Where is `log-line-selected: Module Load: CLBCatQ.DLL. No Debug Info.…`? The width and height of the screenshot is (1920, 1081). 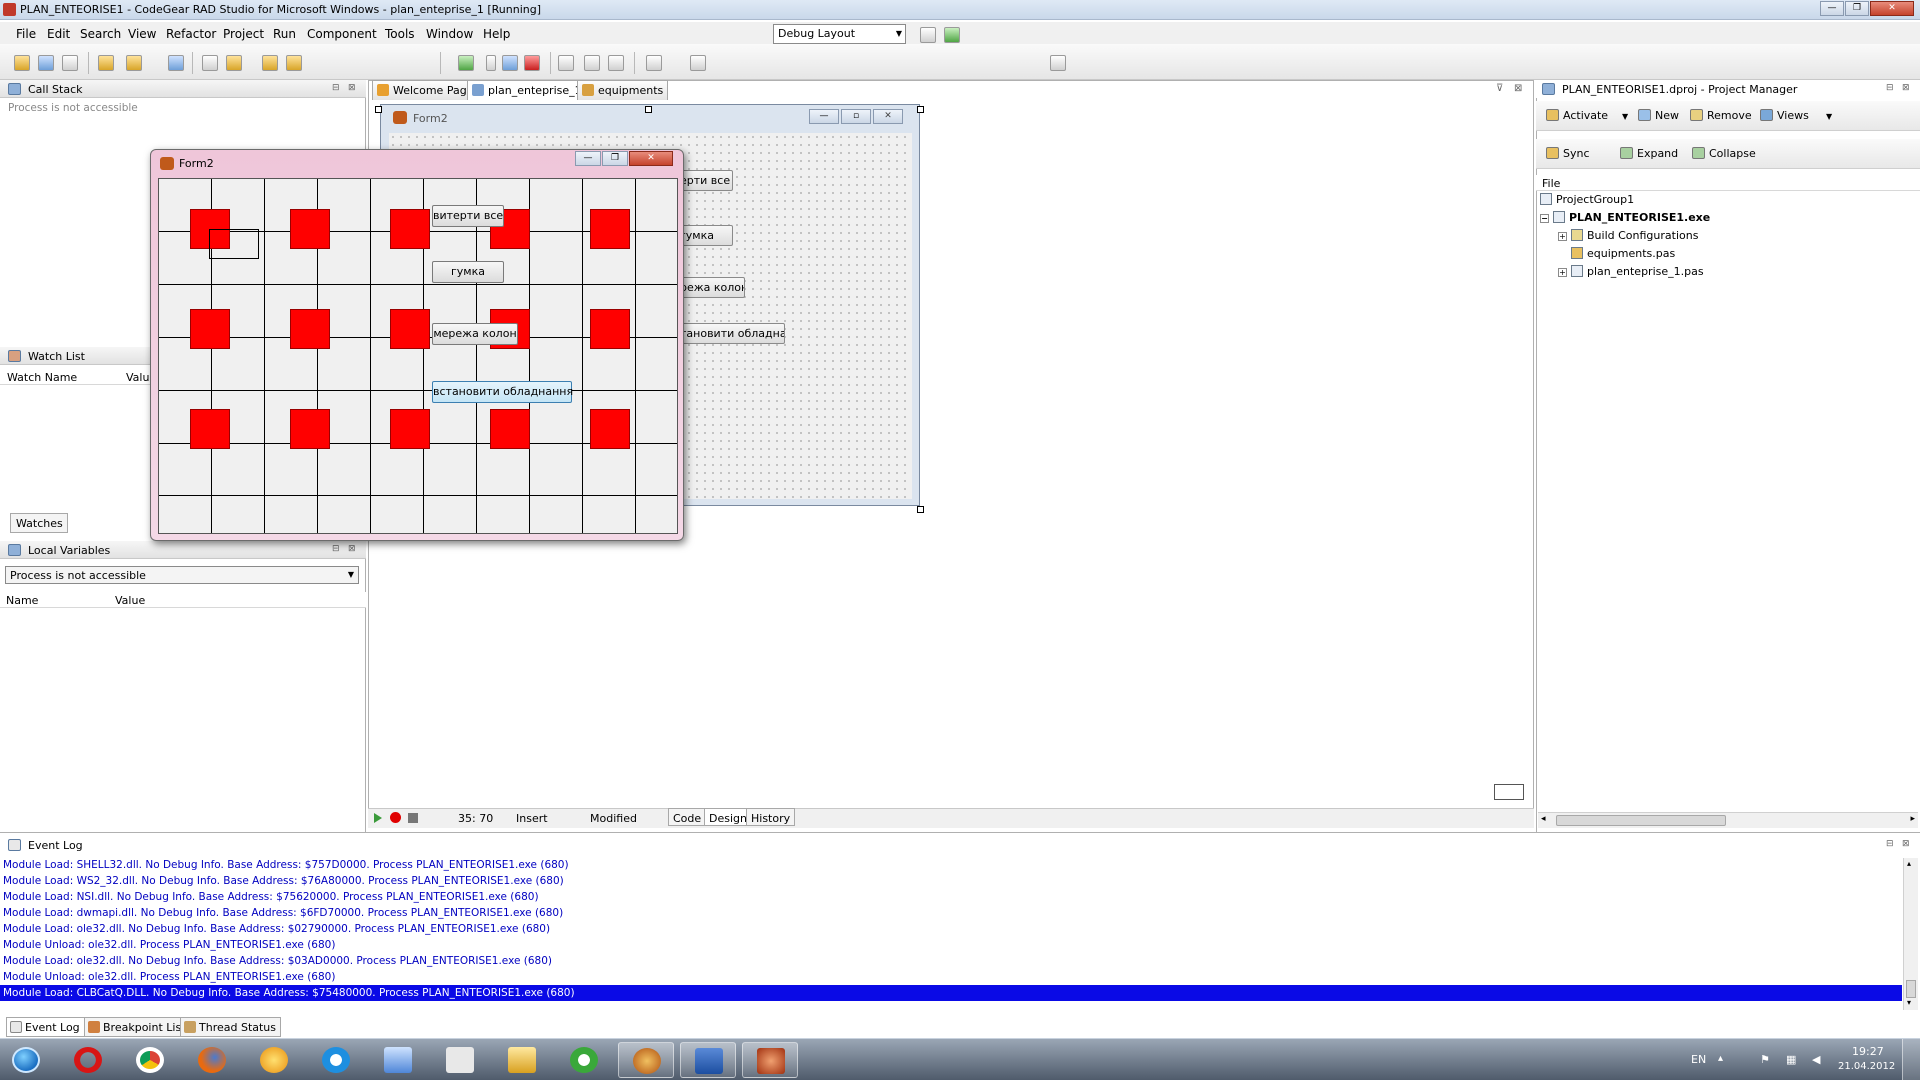 log-line-selected: Module Load: CLBCatQ.DLL. No Debug Info.… is located at coordinates (951, 993).